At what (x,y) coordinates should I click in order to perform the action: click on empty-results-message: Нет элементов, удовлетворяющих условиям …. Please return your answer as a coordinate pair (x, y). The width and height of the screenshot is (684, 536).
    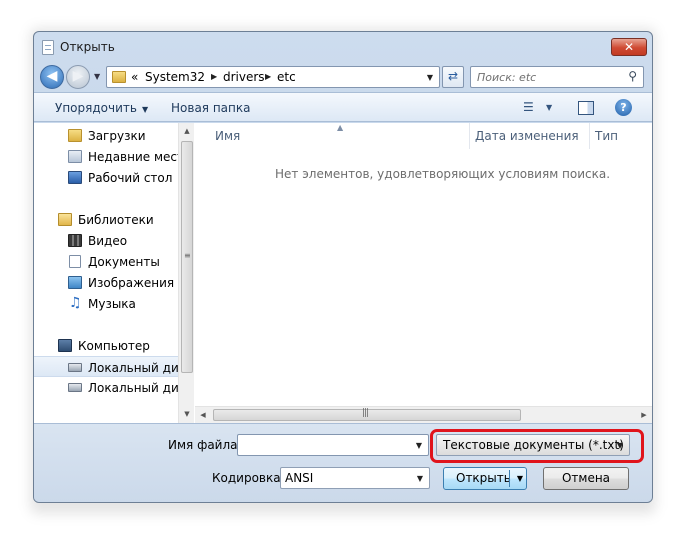
    Looking at the image, I should click on (443, 174).